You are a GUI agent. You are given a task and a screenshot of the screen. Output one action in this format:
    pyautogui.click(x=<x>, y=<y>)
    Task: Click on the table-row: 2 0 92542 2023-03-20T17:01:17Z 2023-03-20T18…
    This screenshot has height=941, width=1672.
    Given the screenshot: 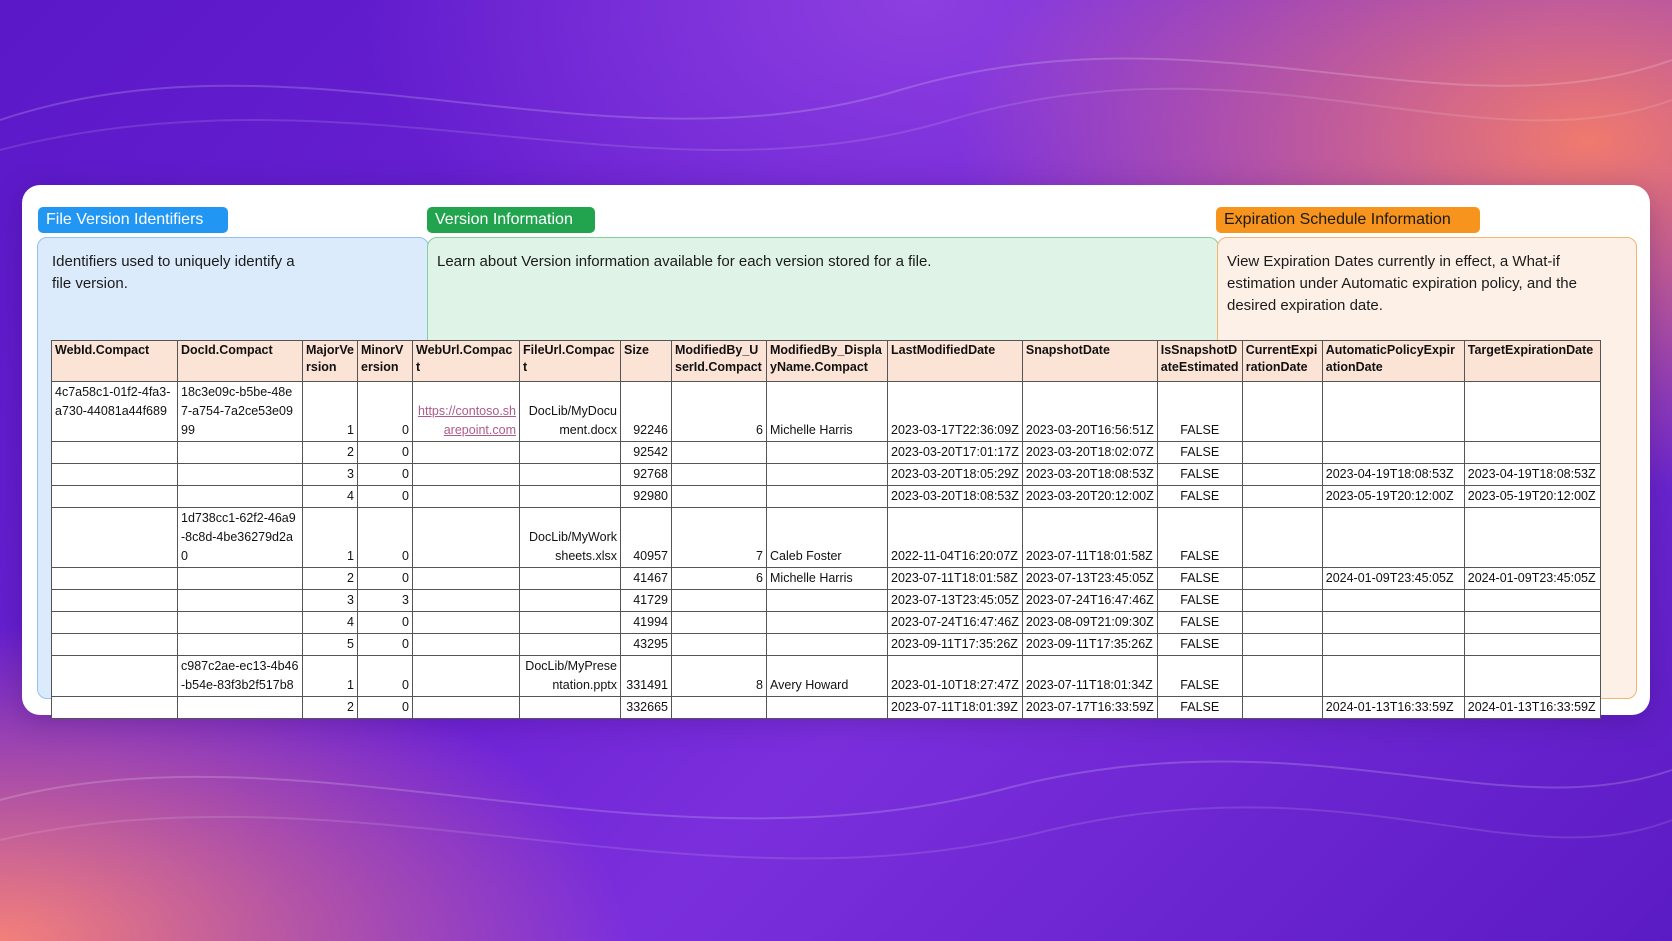 What is the action you would take?
    pyautogui.click(x=826, y=452)
    